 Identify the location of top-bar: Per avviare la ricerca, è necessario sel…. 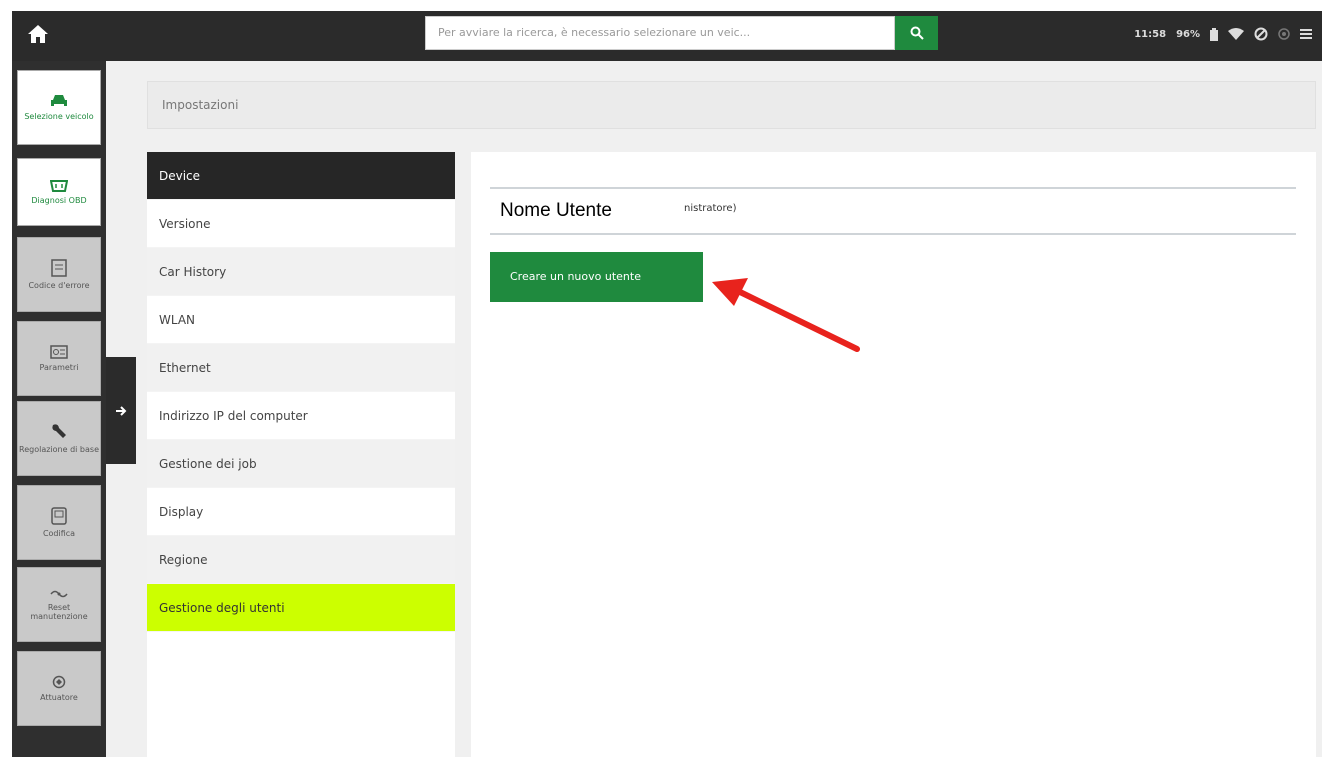
(667, 36).